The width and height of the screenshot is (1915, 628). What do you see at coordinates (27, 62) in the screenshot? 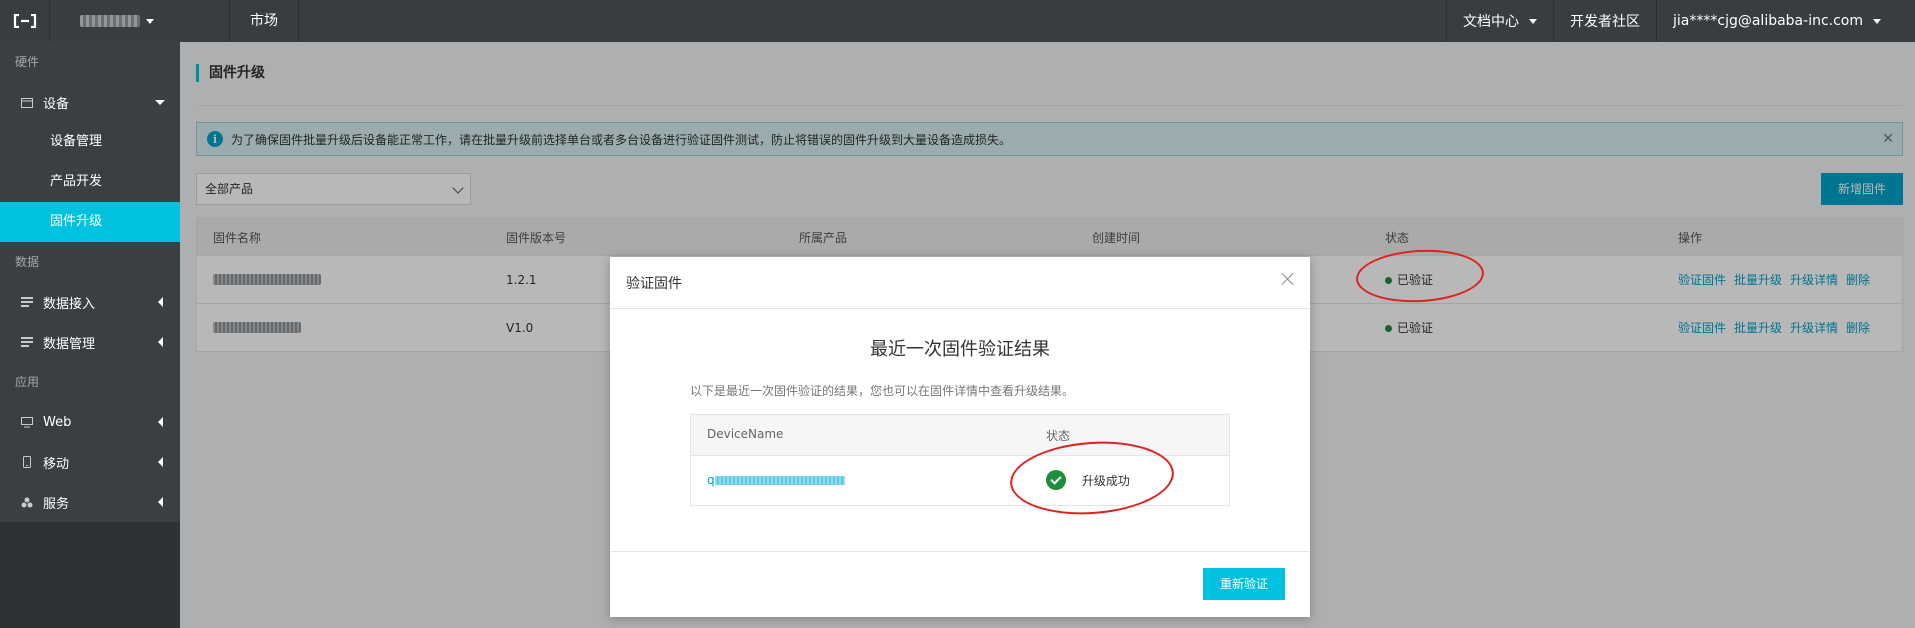
I see `sidebar-section-hardware: 硬件` at bounding box center [27, 62].